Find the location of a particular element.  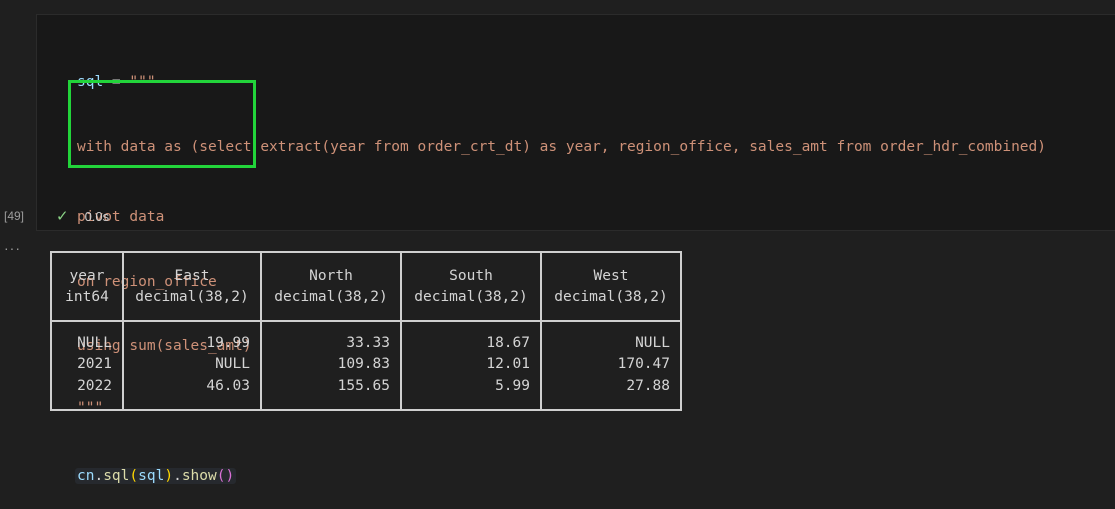

table-row: 2021 NULL 109.83 12.01 170.47 is located at coordinates (366, 364).